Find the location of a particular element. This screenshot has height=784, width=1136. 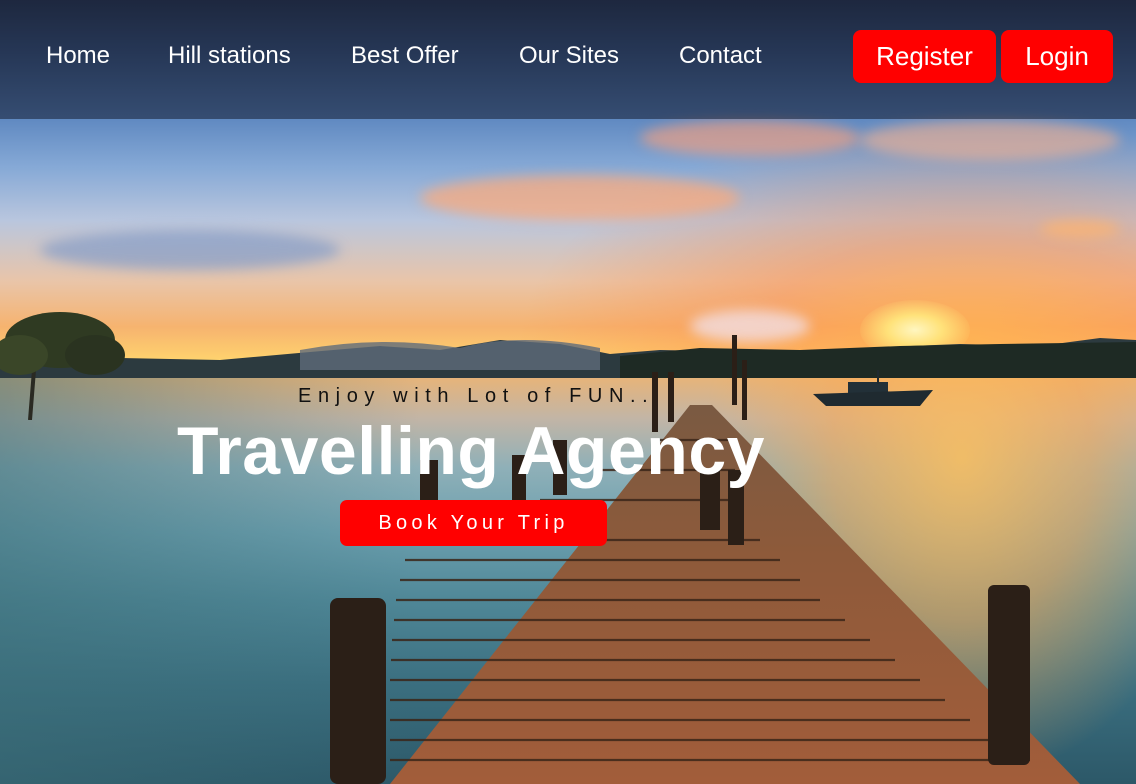

nav-link-our-sites: Our Sites is located at coordinates (569, 56).